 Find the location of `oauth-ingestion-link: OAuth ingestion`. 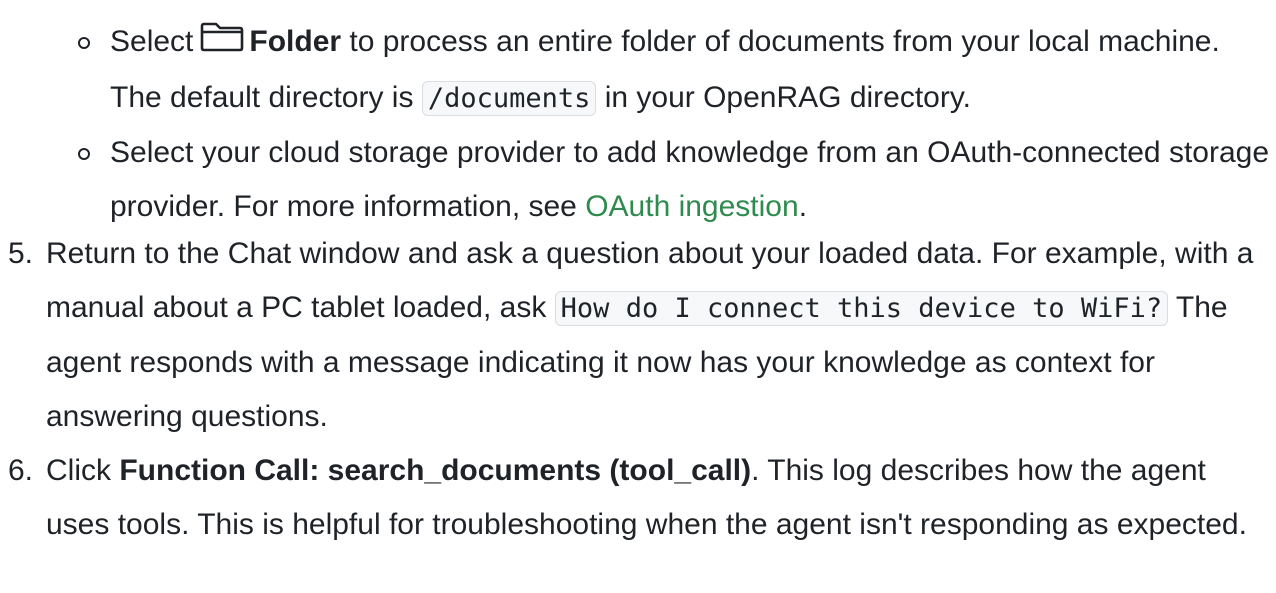

oauth-ingestion-link: OAuth ingestion is located at coordinates (691, 206).